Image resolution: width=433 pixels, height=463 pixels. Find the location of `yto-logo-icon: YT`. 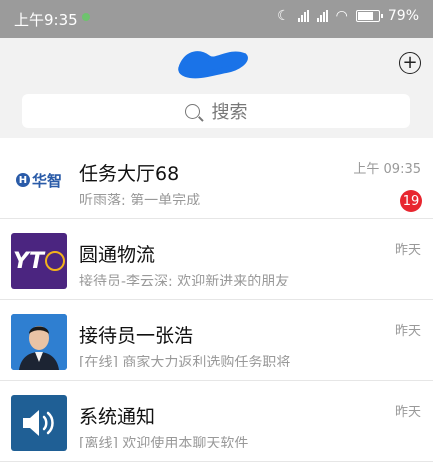

yto-logo-icon: YT is located at coordinates (39, 261).